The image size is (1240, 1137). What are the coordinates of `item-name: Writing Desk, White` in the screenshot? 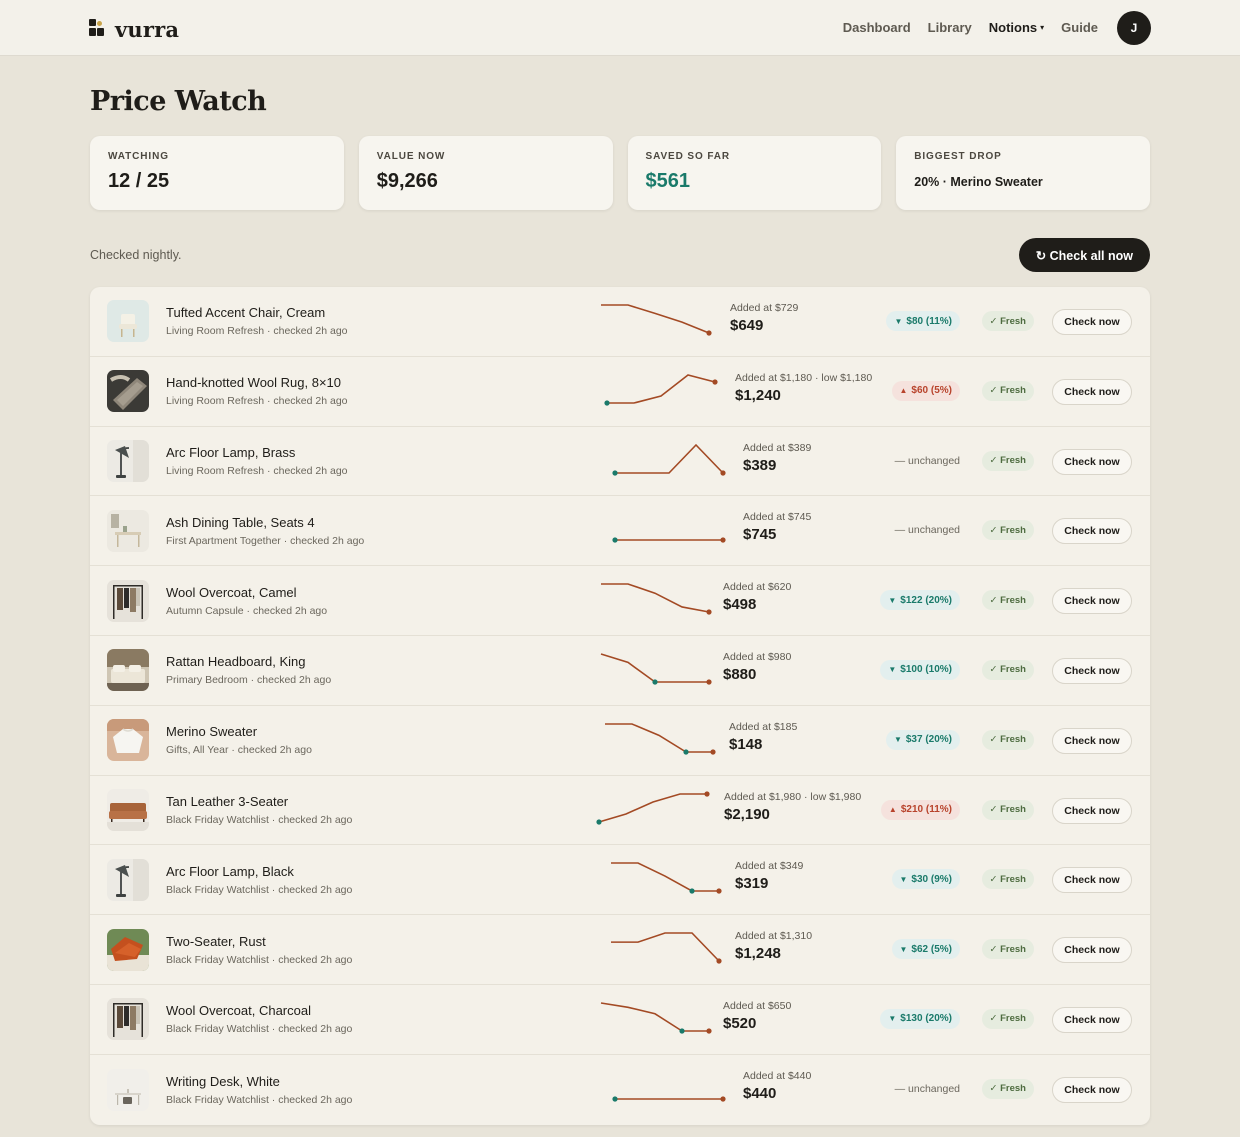 It's located at (376, 1081).